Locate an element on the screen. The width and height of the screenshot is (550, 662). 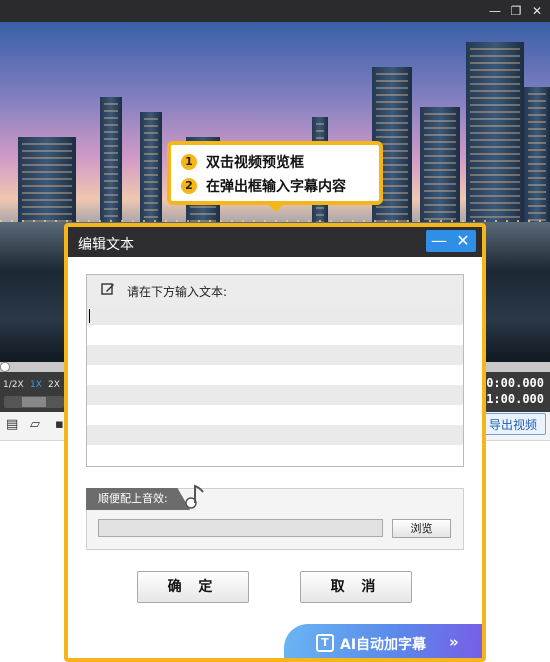
time-total: 1:00.000 is located at coordinates (515, 399).